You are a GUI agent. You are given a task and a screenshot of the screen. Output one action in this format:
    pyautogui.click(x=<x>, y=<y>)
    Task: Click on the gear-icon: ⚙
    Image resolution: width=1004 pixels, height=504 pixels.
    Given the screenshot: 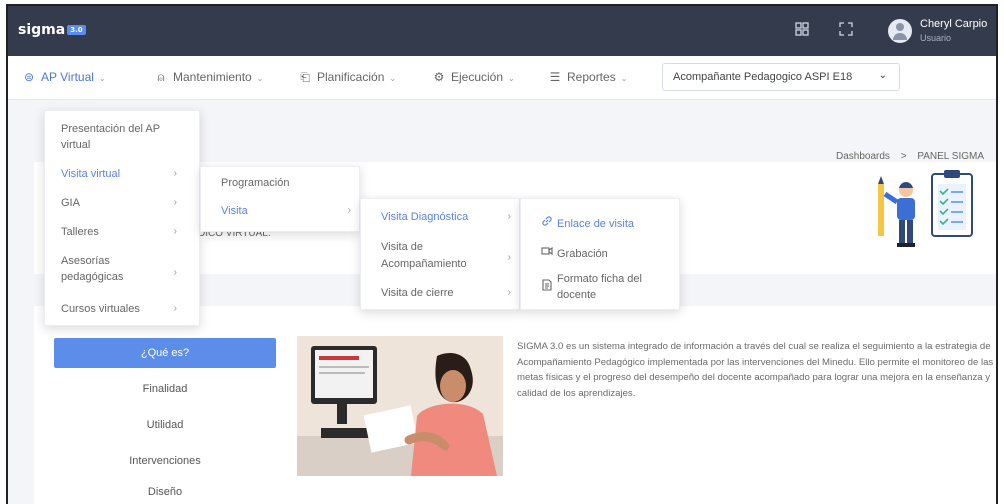 What is the action you would take?
    pyautogui.click(x=439, y=77)
    